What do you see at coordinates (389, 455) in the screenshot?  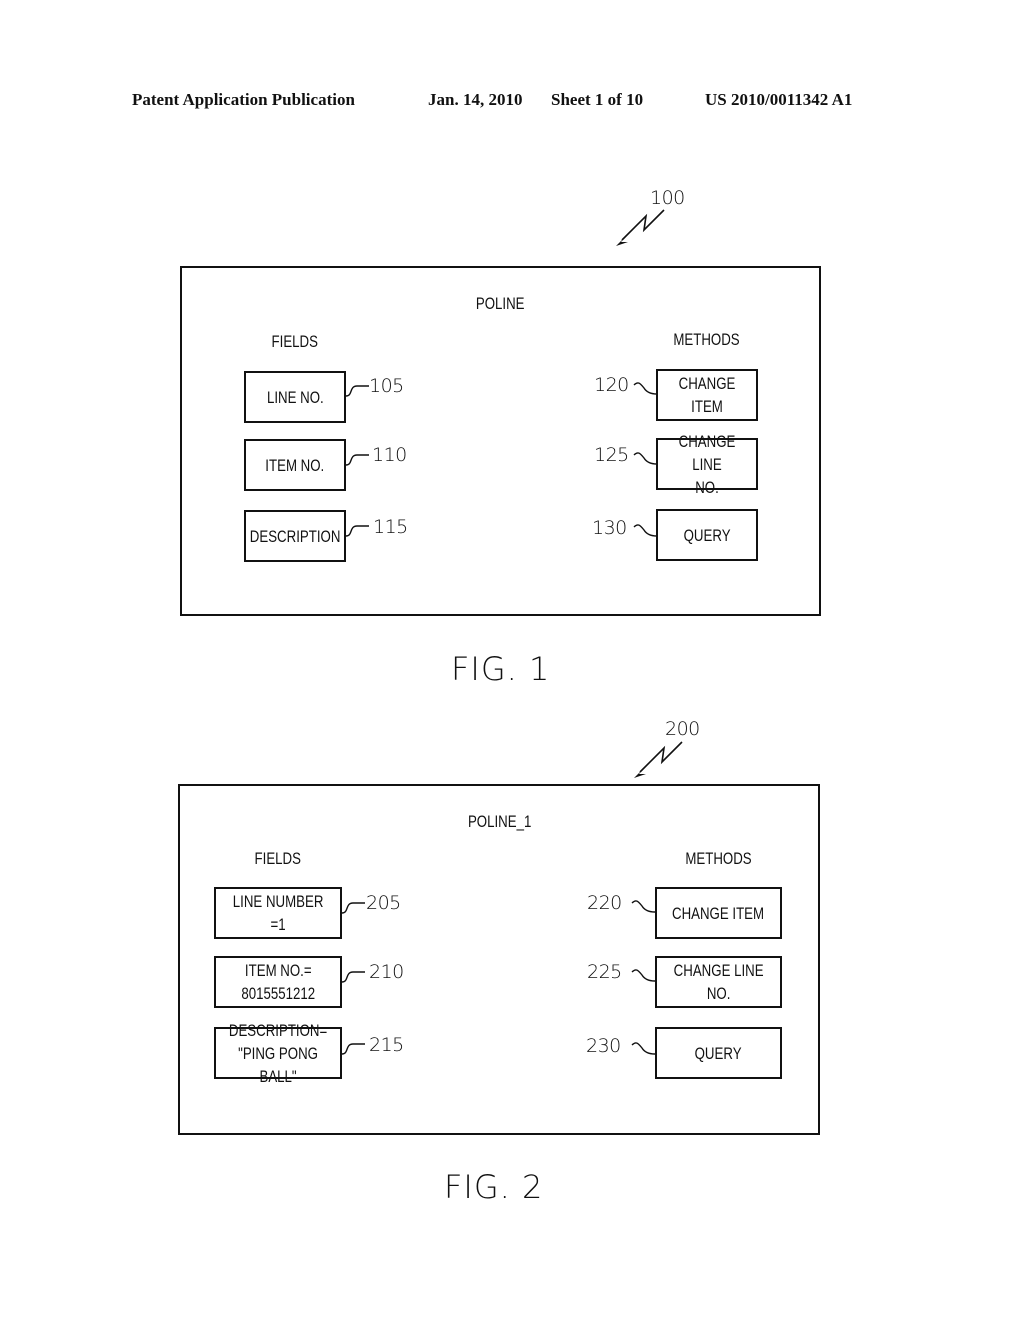 I see `figure-1-field-ref: 110` at bounding box center [389, 455].